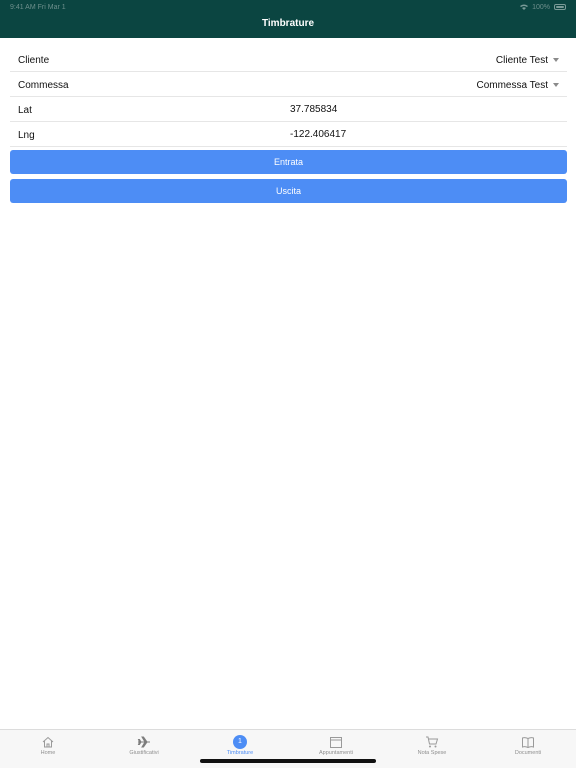 The image size is (576, 768). Describe the element at coordinates (43, 85) in the screenshot. I see `commessa-label: Commessa` at that location.